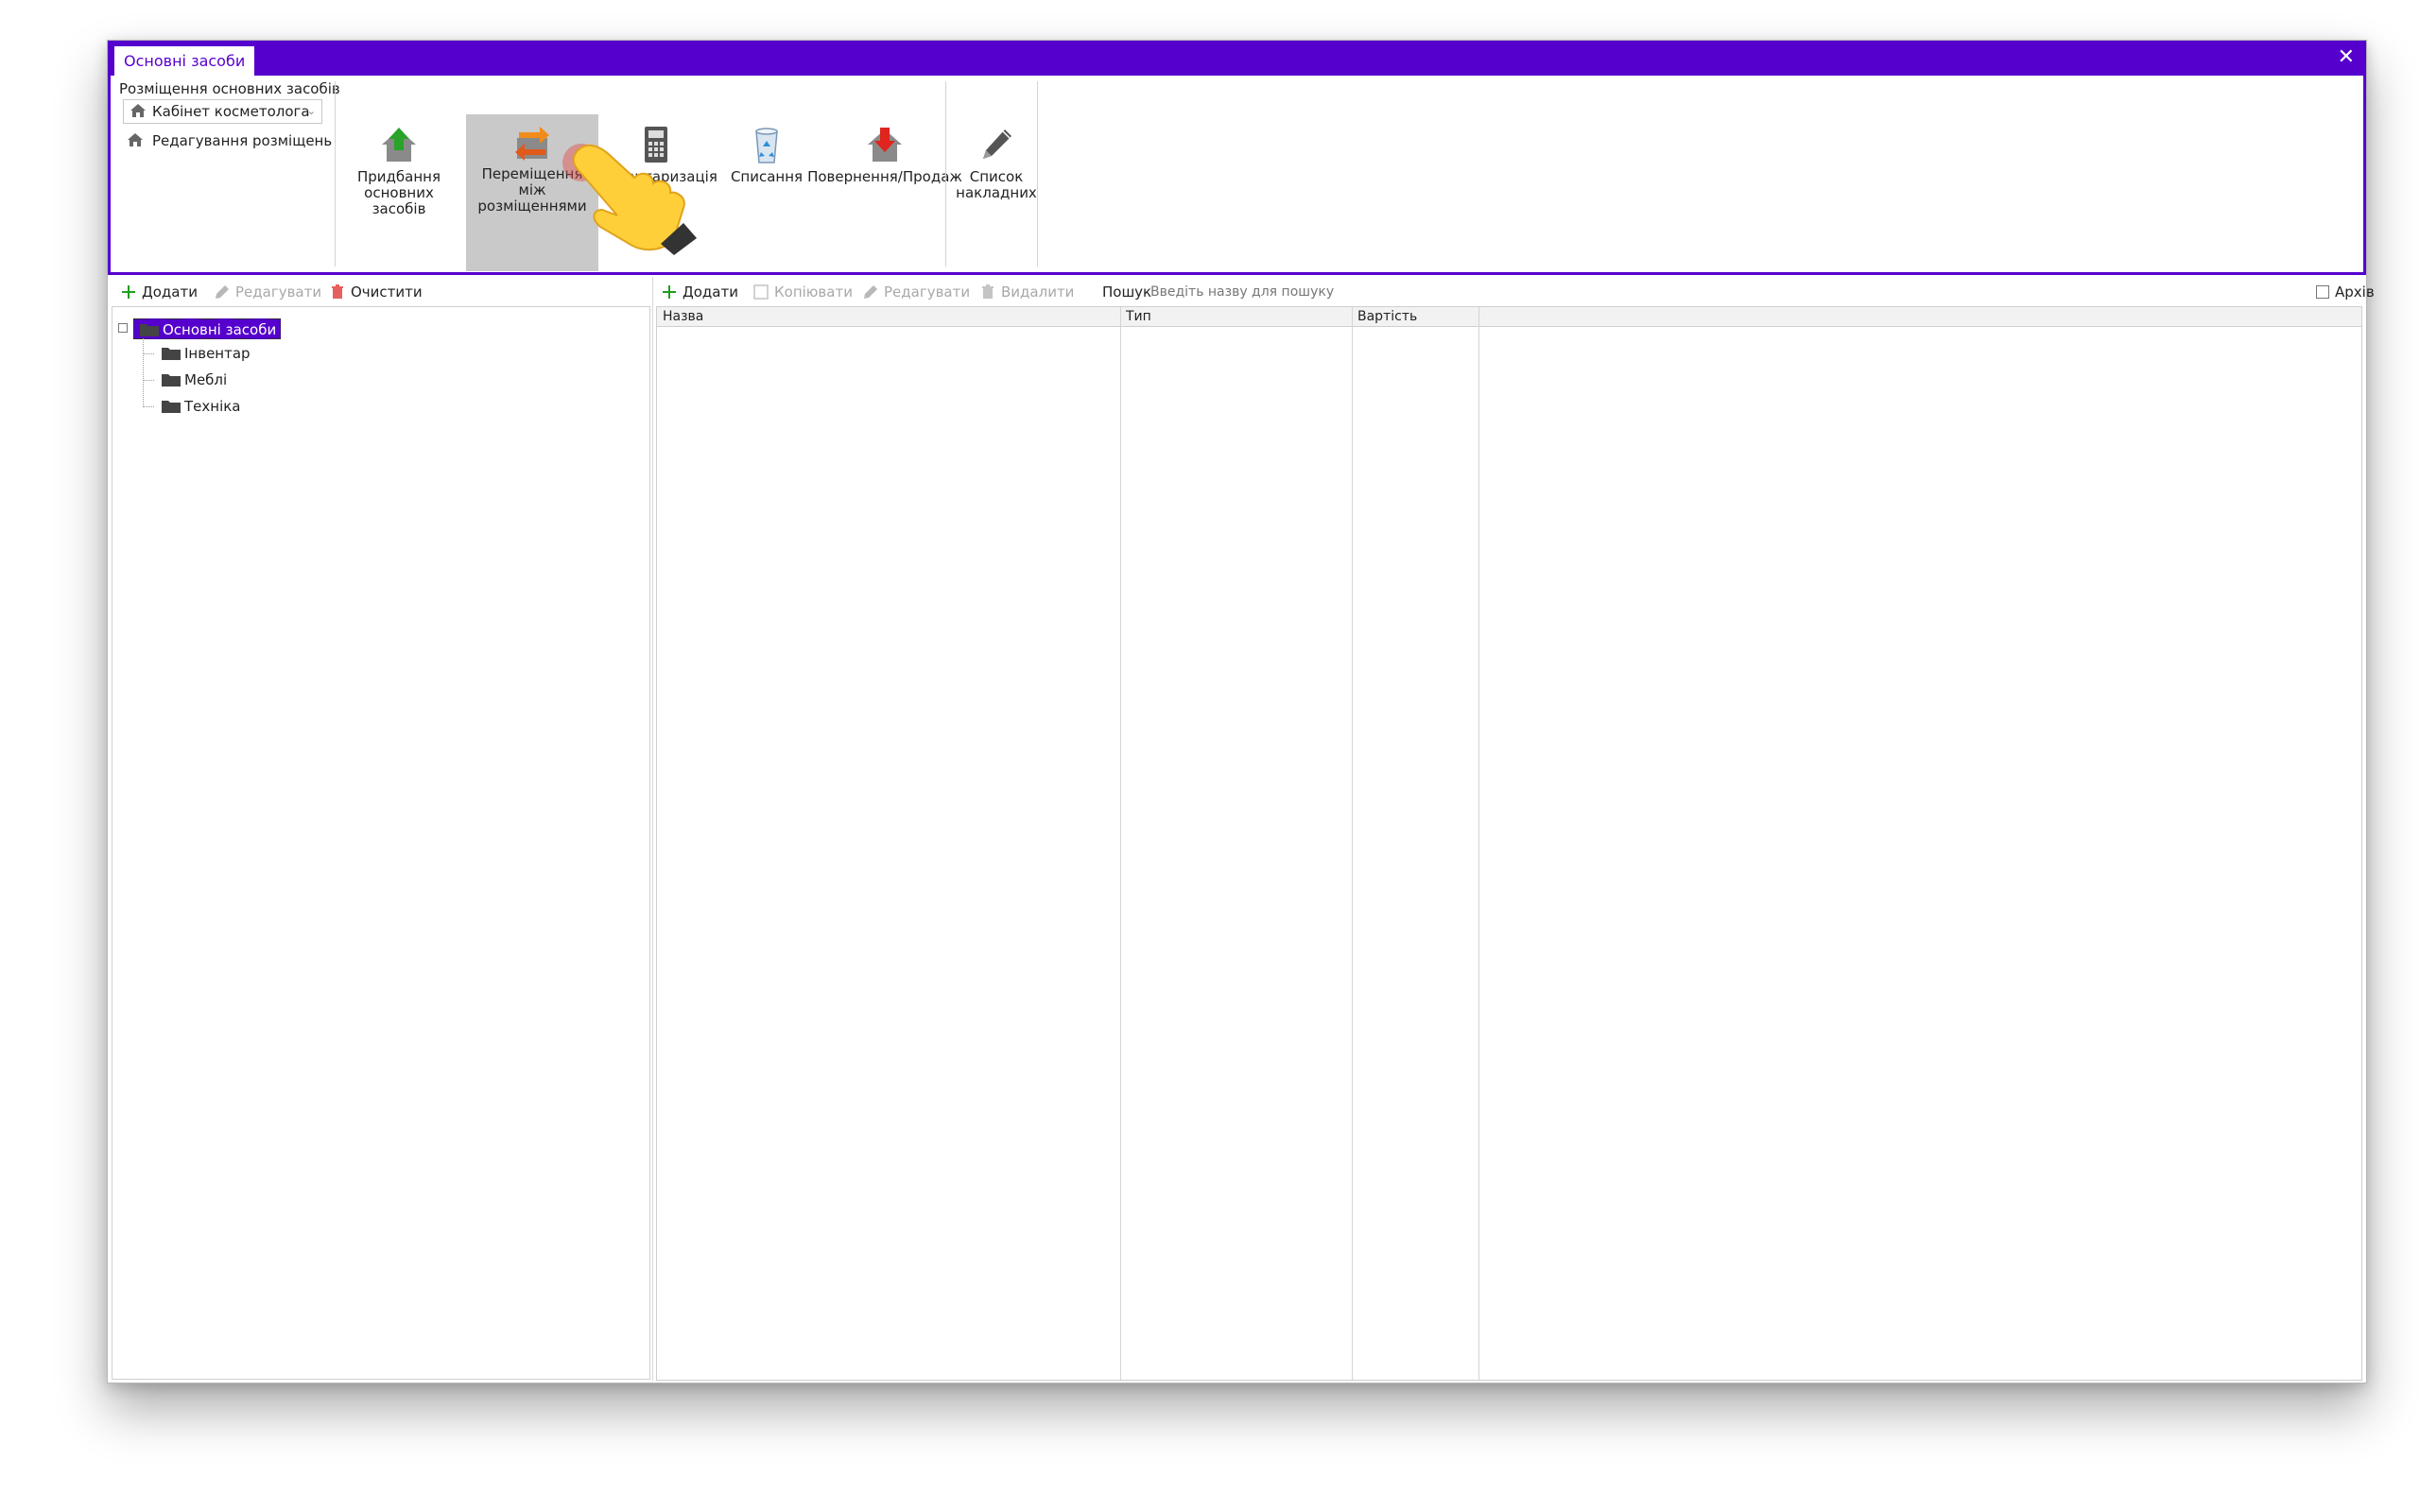 The height and width of the screenshot is (1512, 2420). Describe the element at coordinates (231, 111) in the screenshot. I see `location-select-value: Кабінет косметолога` at that location.